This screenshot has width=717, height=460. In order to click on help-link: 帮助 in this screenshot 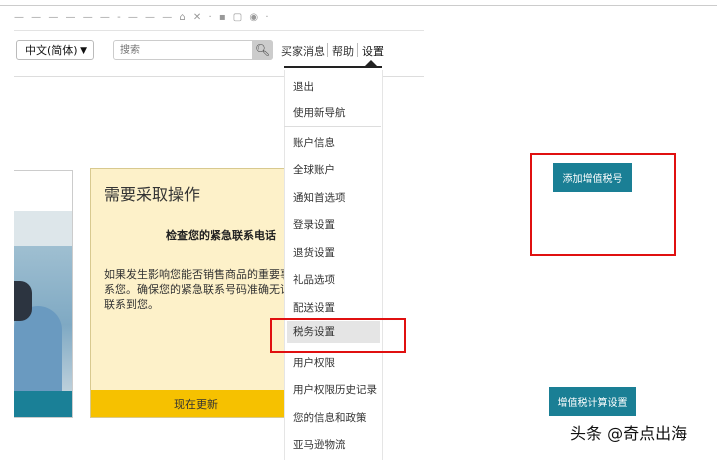, I will do `click(343, 51)`.